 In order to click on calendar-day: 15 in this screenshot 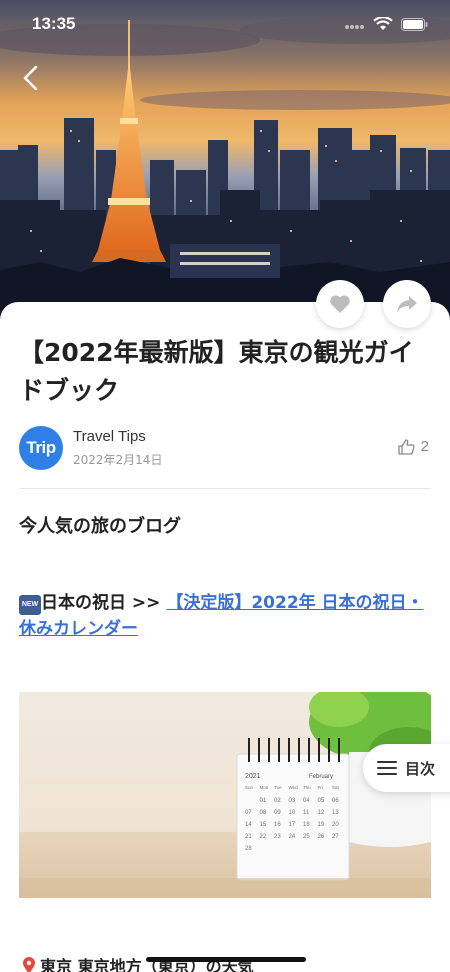, I will do `click(263, 825)`.